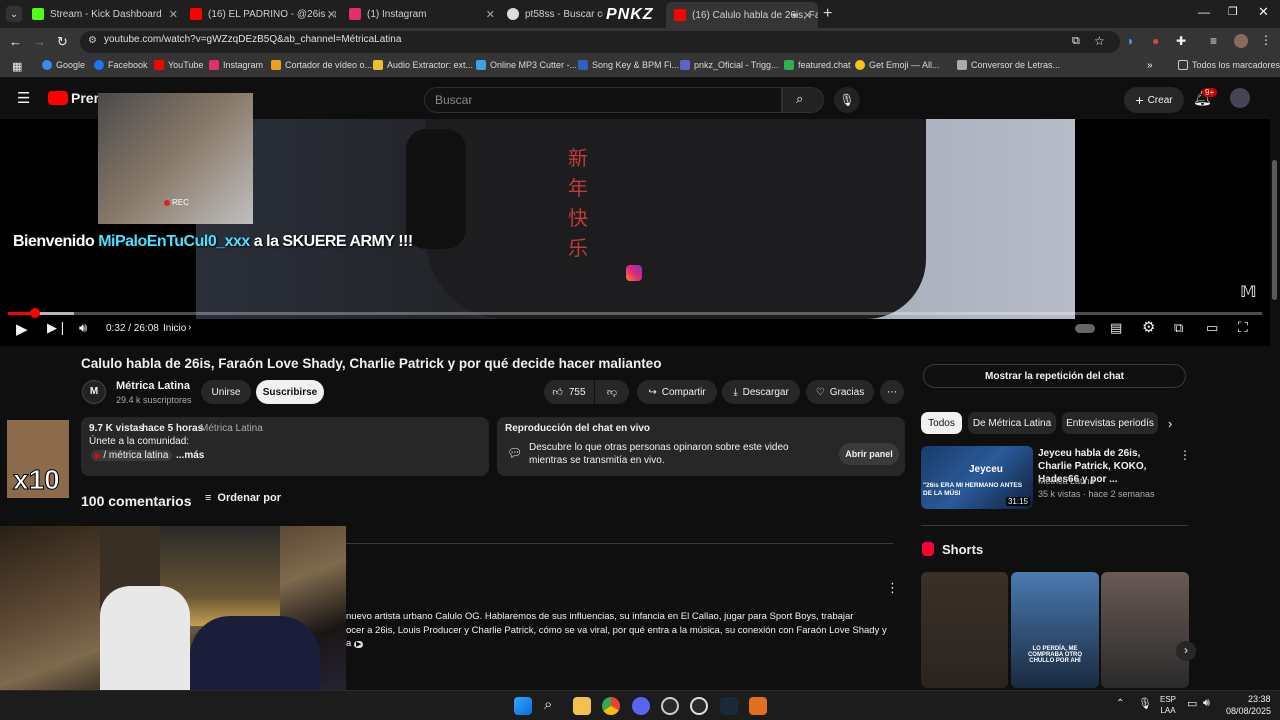 This screenshot has height=720, width=1280. I want to click on forward-icon: →, so click(39, 41).